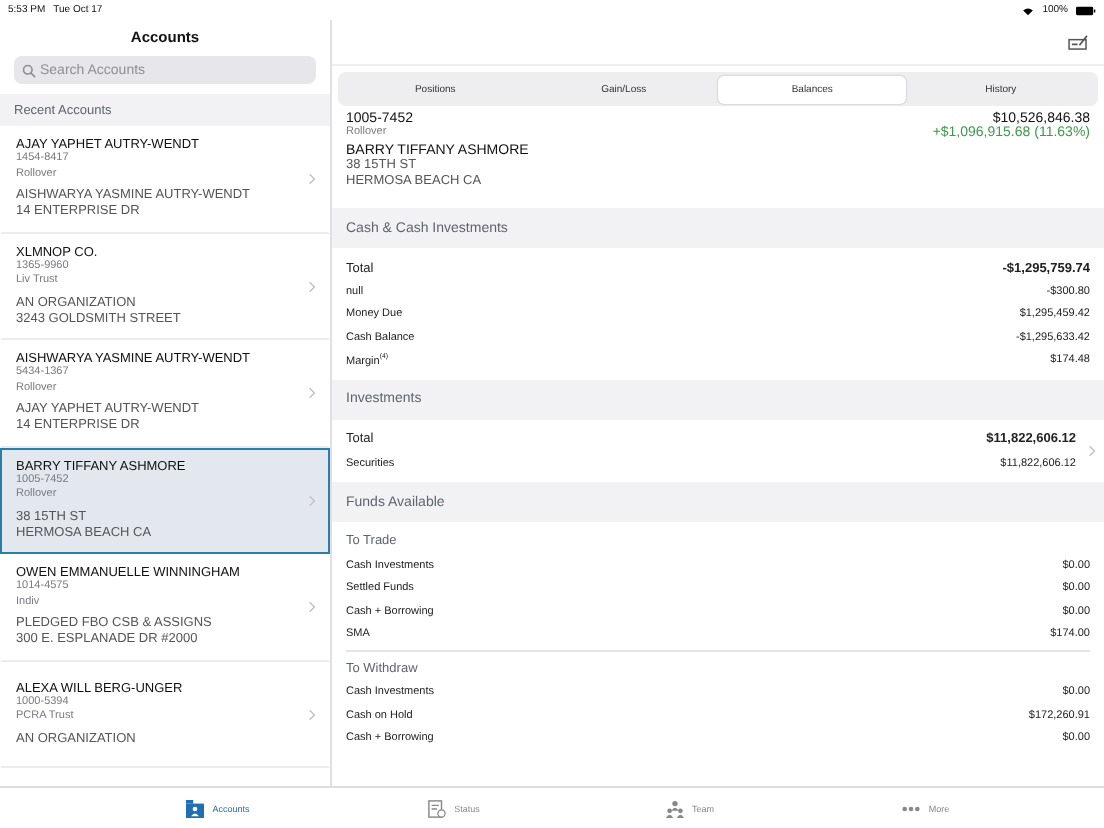  What do you see at coordinates (195, 808) in the screenshot?
I see `folder-person-icon` at bounding box center [195, 808].